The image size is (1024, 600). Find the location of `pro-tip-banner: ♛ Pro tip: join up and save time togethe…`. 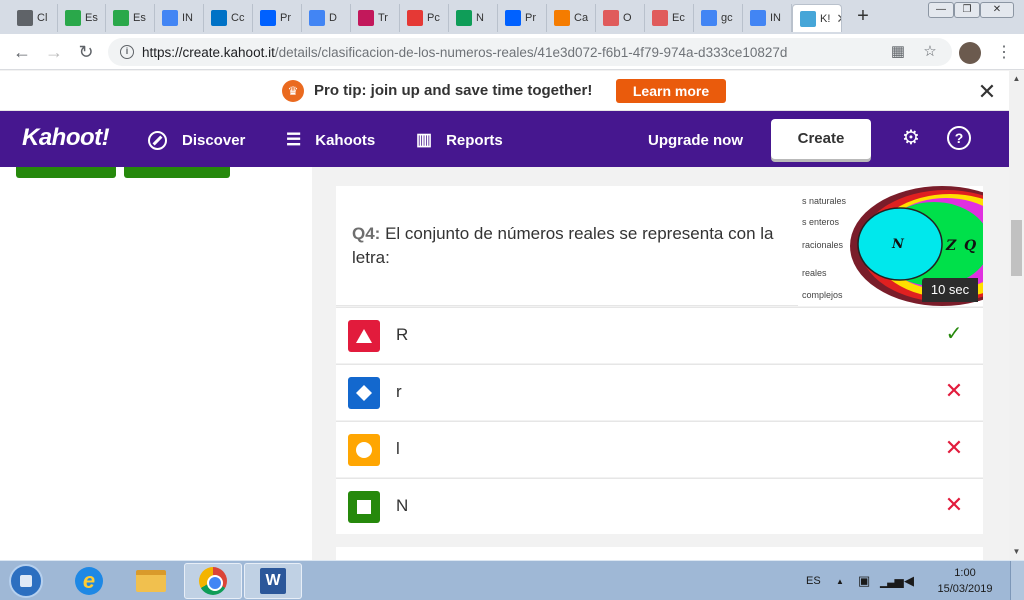

pro-tip-banner: ♛ Pro tip: join up and save time togethe… is located at coordinates (504, 91).